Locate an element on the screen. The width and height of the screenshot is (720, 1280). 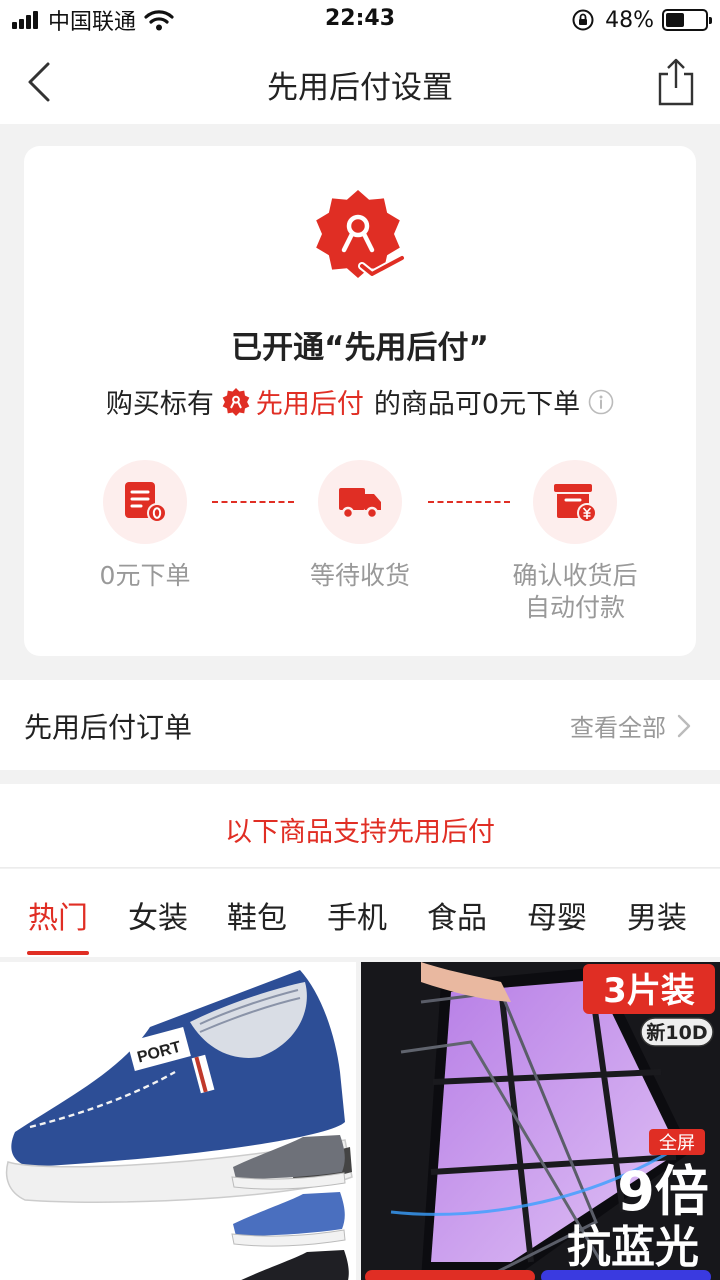
promo-line-1: 9倍 is located at coordinates (663, 1191).